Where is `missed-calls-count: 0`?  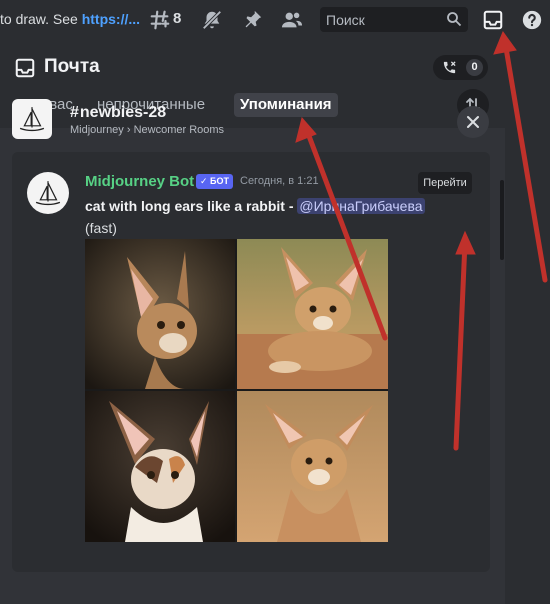
missed-calls-count: 0 is located at coordinates (474, 67).